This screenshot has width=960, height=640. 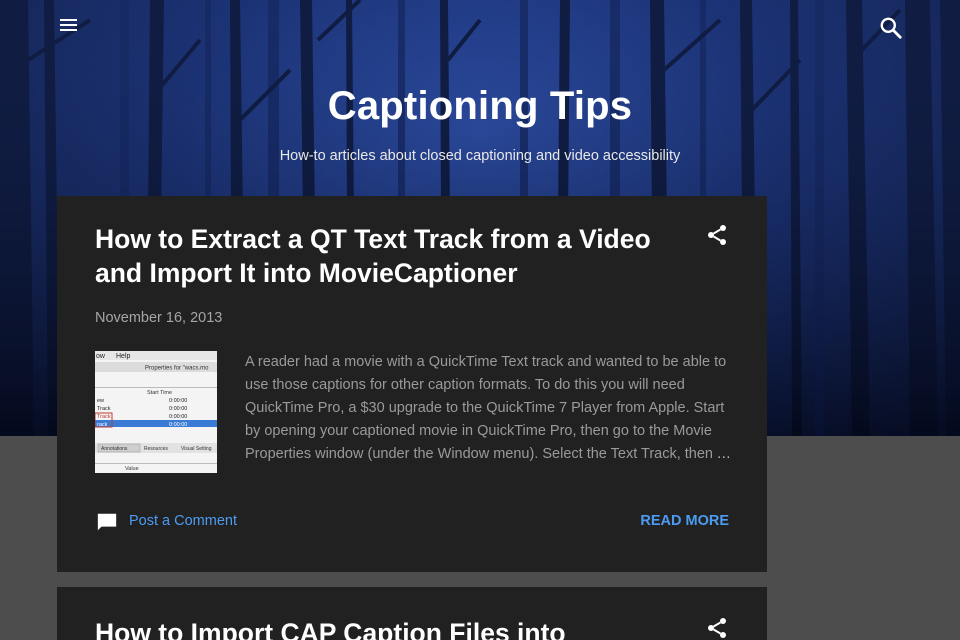 I want to click on thumb-tab: Visual Setting, so click(x=196, y=449).